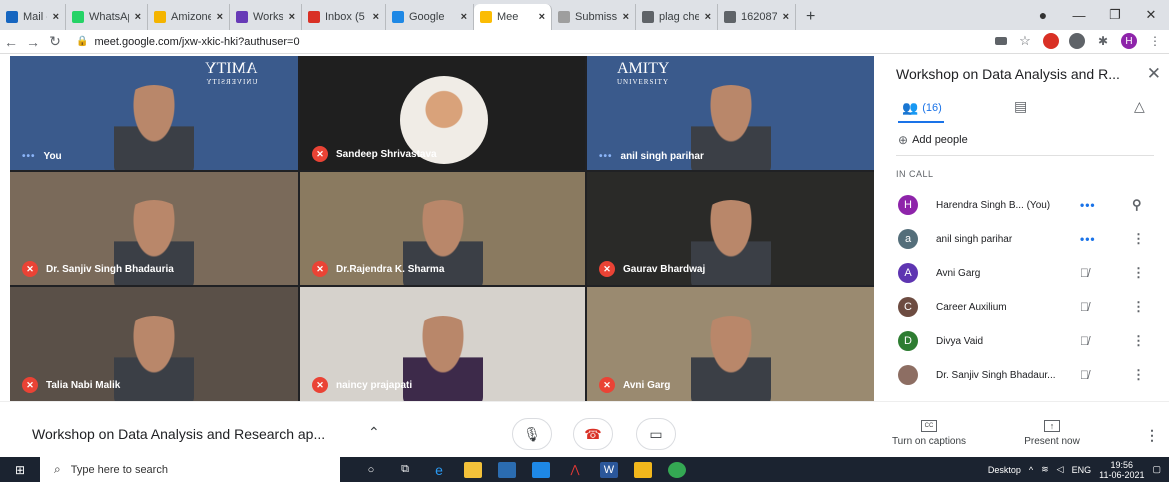 The width and height of the screenshot is (1169, 482). Describe the element at coordinates (374, 432) in the screenshot. I see `chevron-up-icon: ⌃` at that location.